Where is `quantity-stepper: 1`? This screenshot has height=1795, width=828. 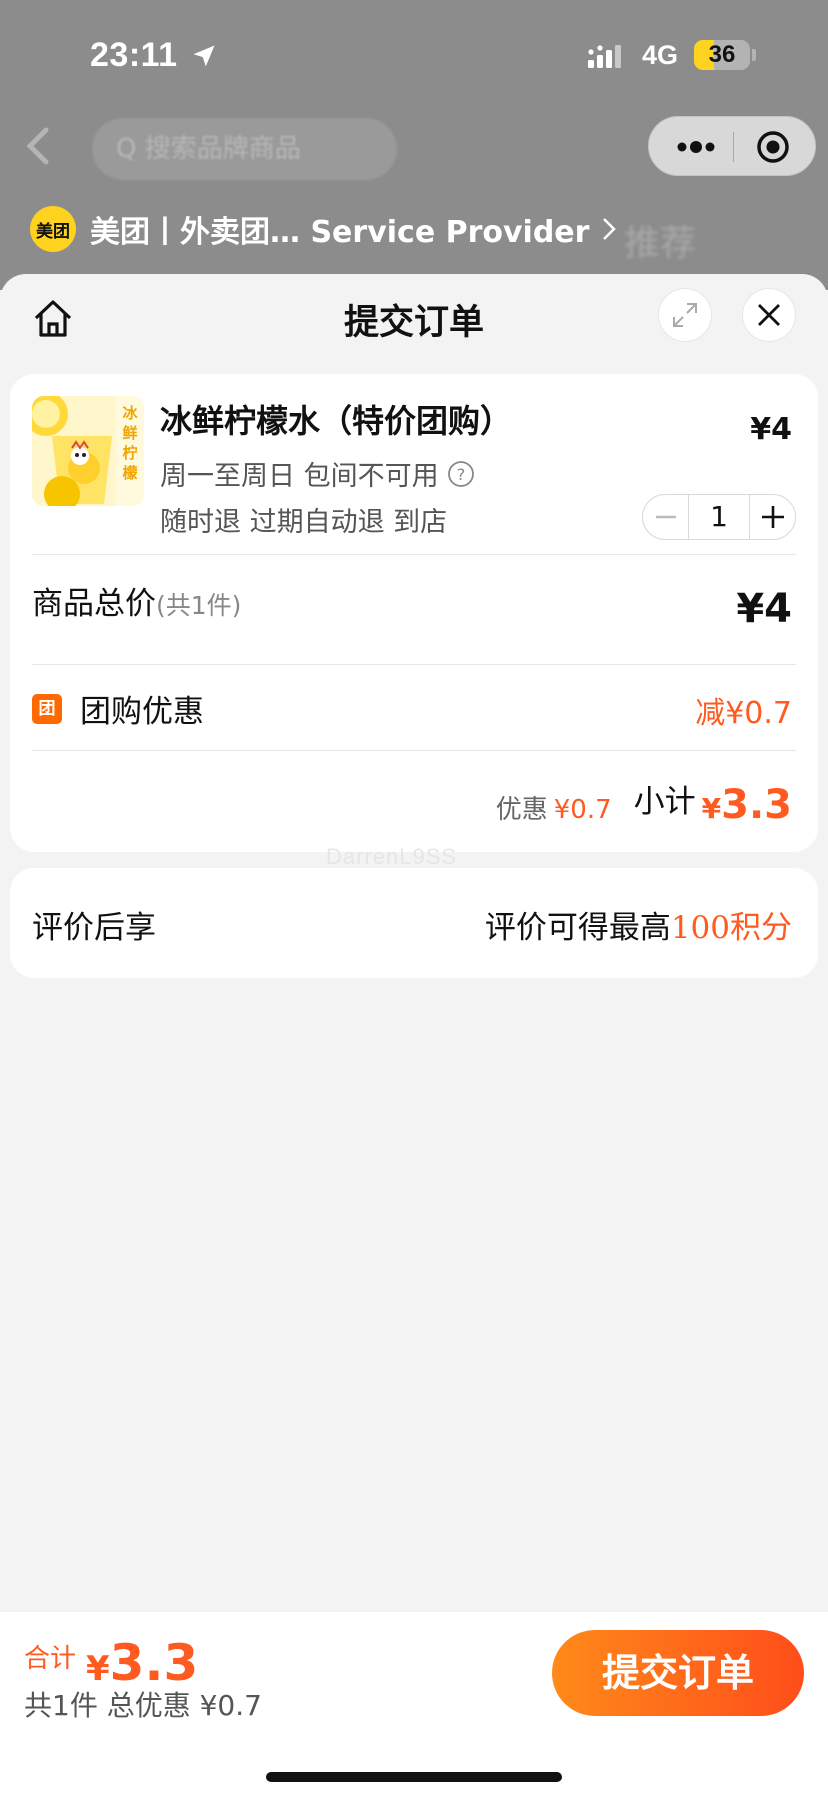 quantity-stepper: 1 is located at coordinates (719, 517).